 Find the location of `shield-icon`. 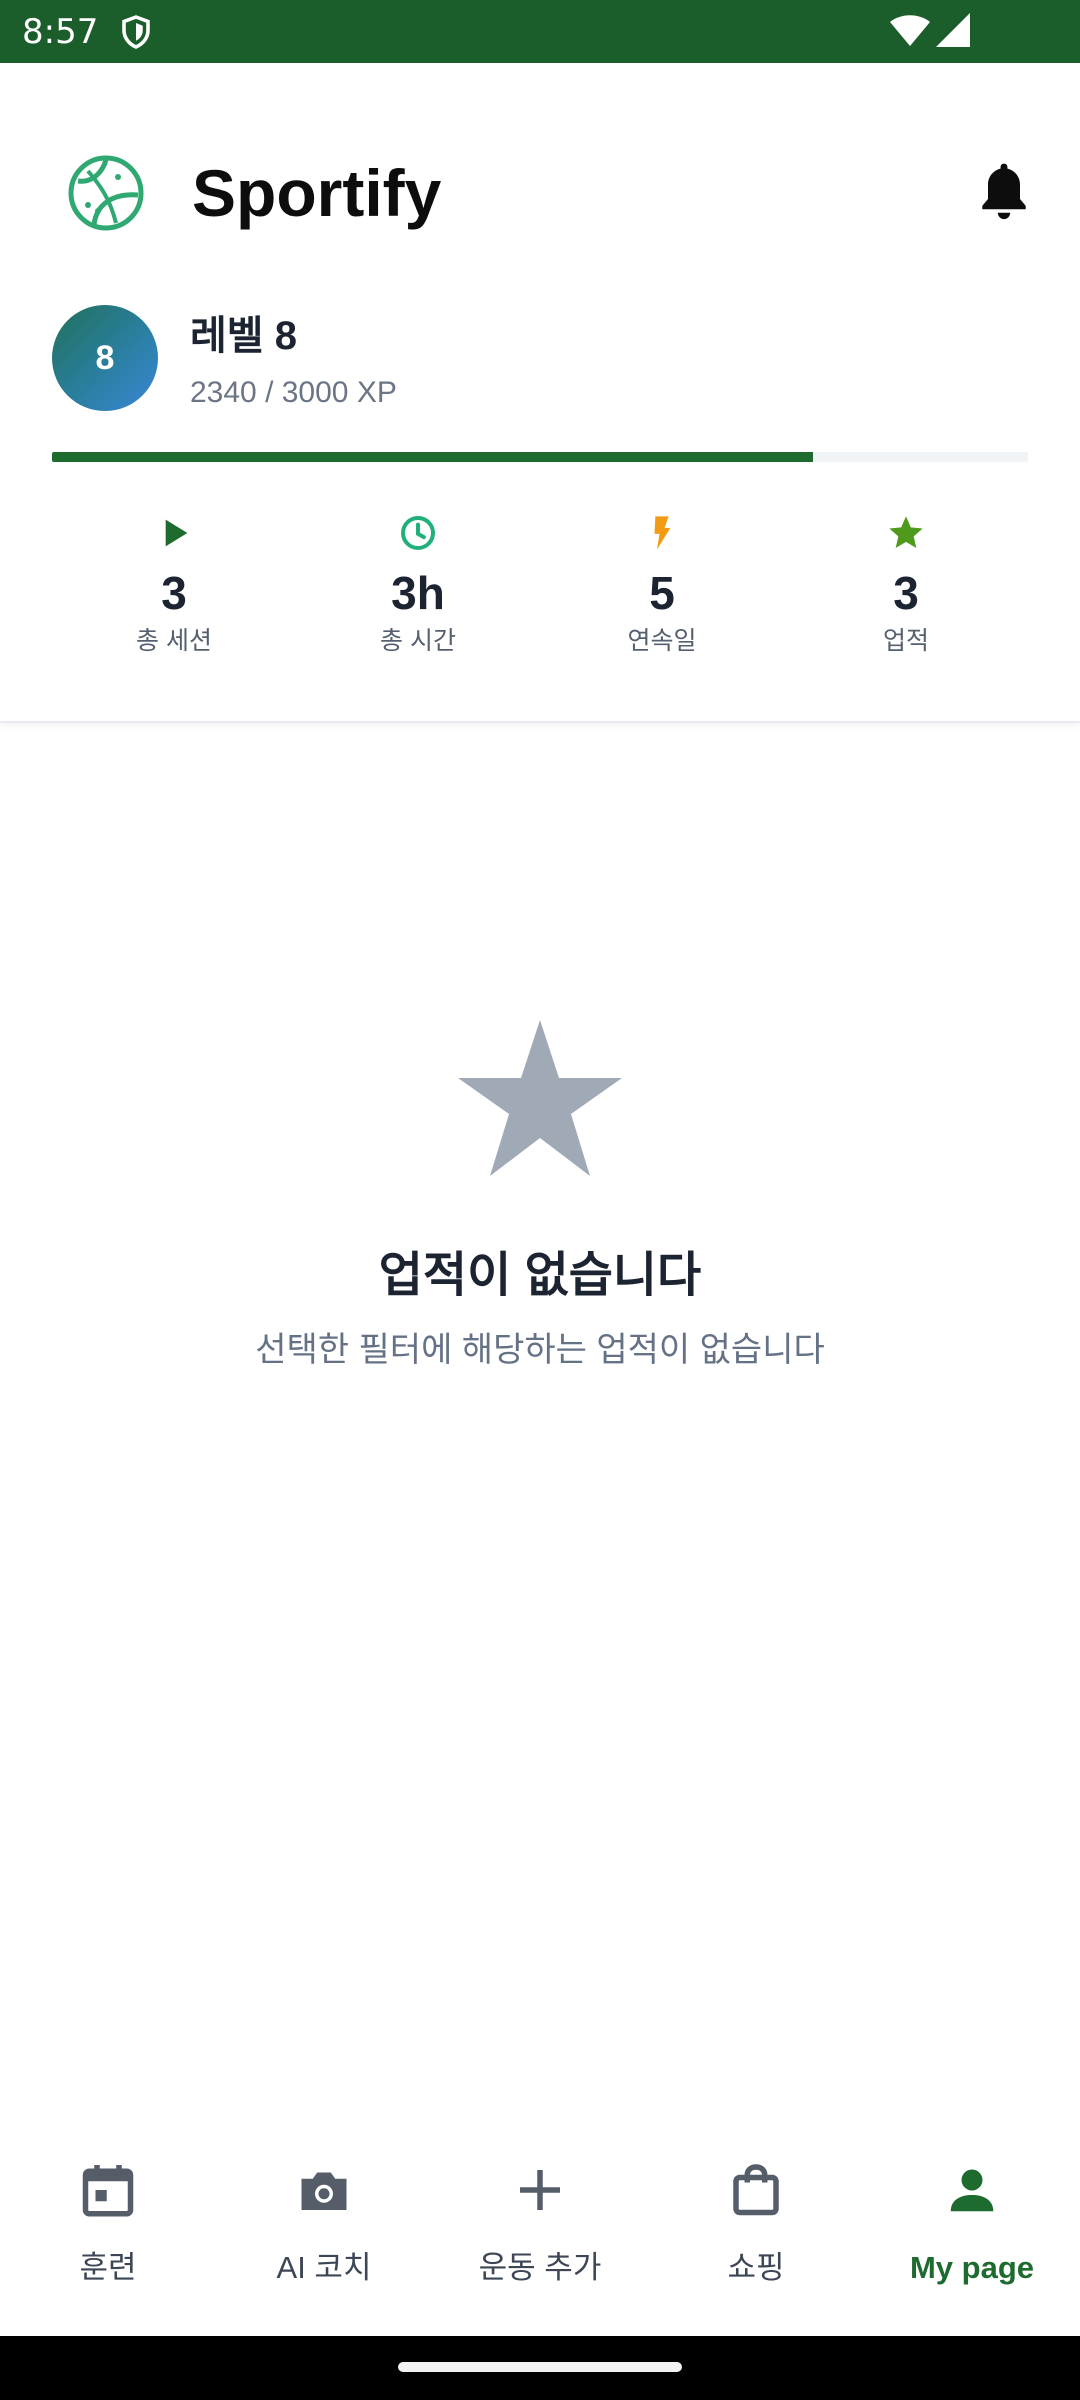

shield-icon is located at coordinates (136, 32).